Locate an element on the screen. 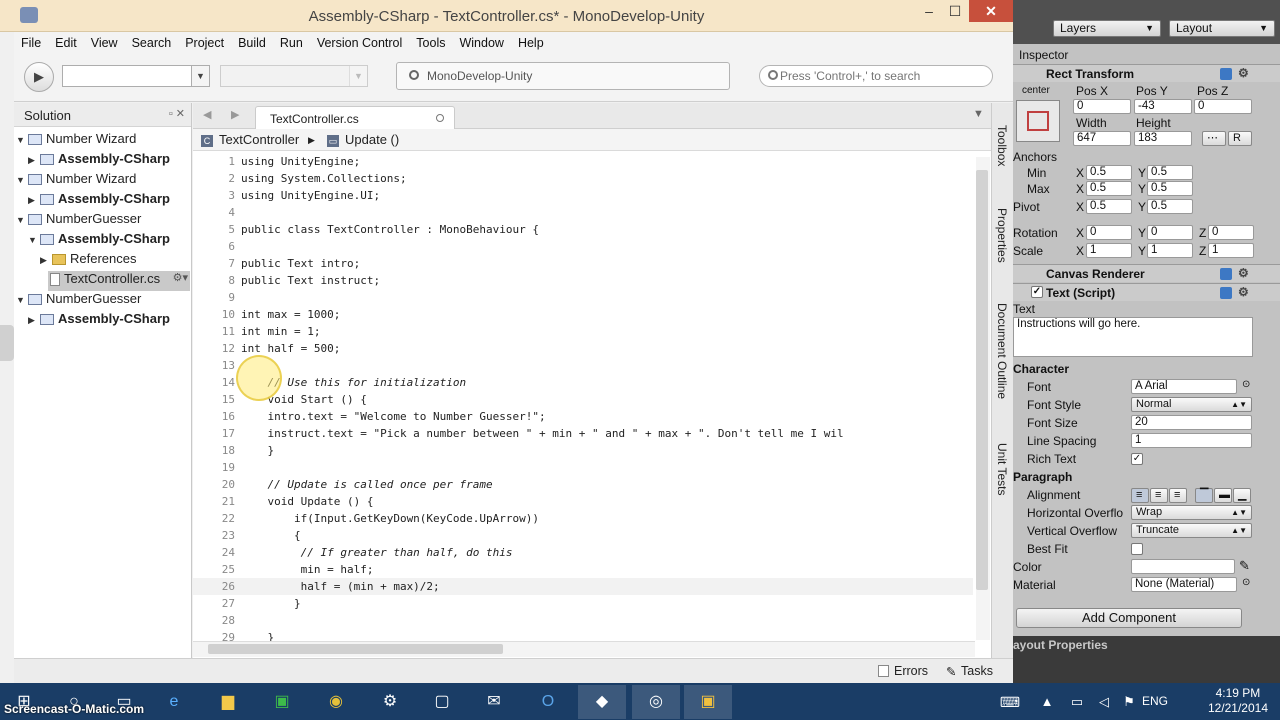 This screenshot has height=720, width=1280. menu-view: View is located at coordinates (104, 41).